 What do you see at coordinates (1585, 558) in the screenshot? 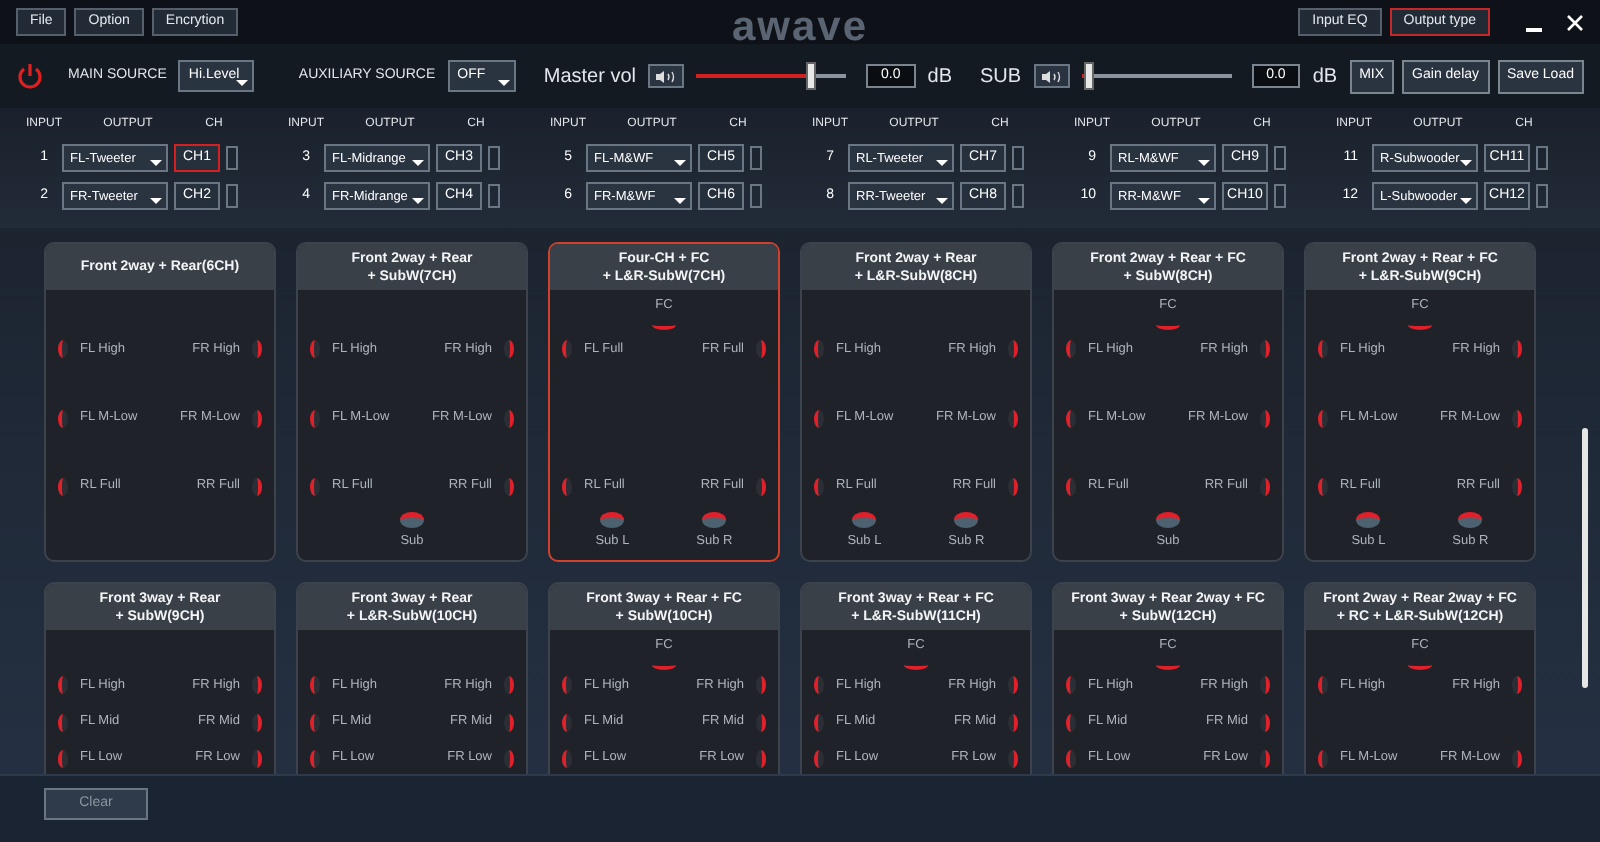
I see `scrollbar-thumb` at bounding box center [1585, 558].